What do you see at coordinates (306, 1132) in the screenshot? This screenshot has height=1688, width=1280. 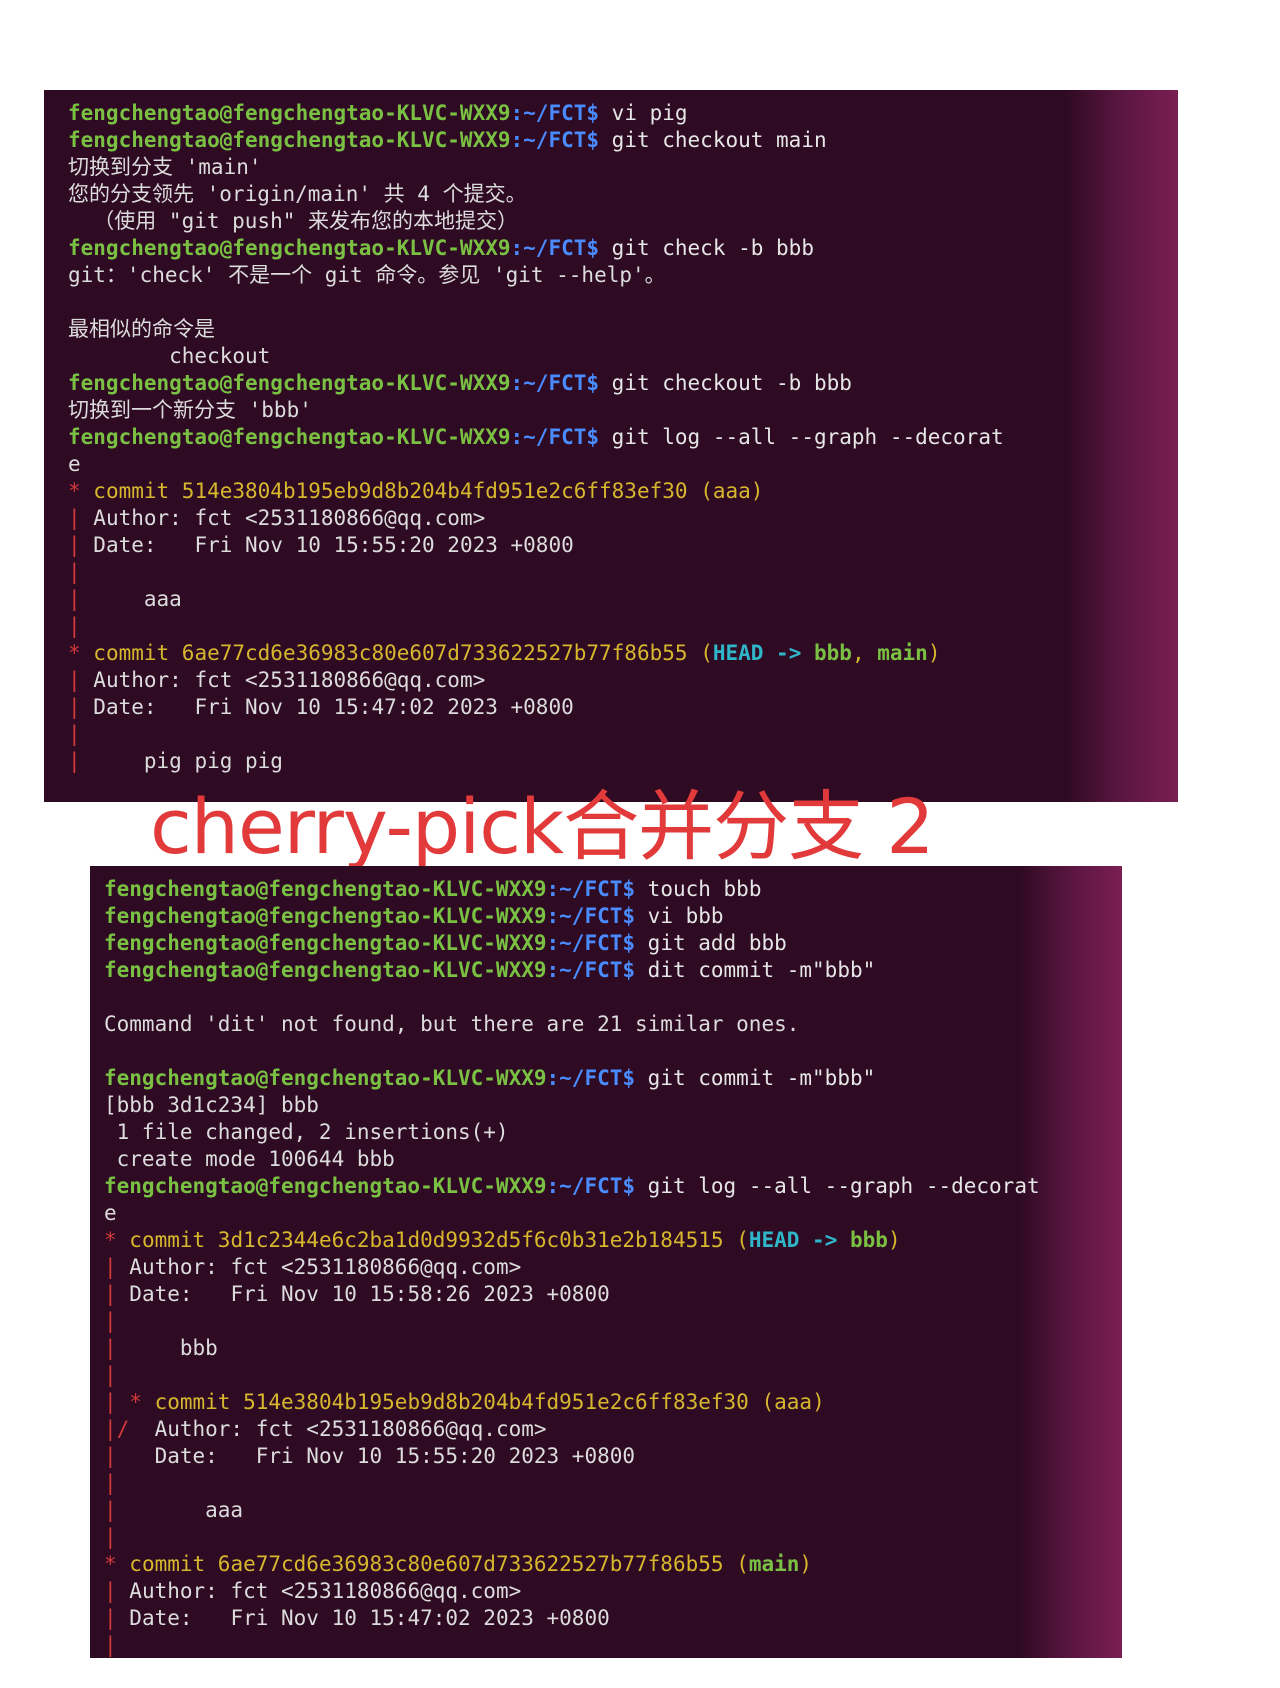 I see `output-text: 1 file changed, 2 insertions(+)` at bounding box center [306, 1132].